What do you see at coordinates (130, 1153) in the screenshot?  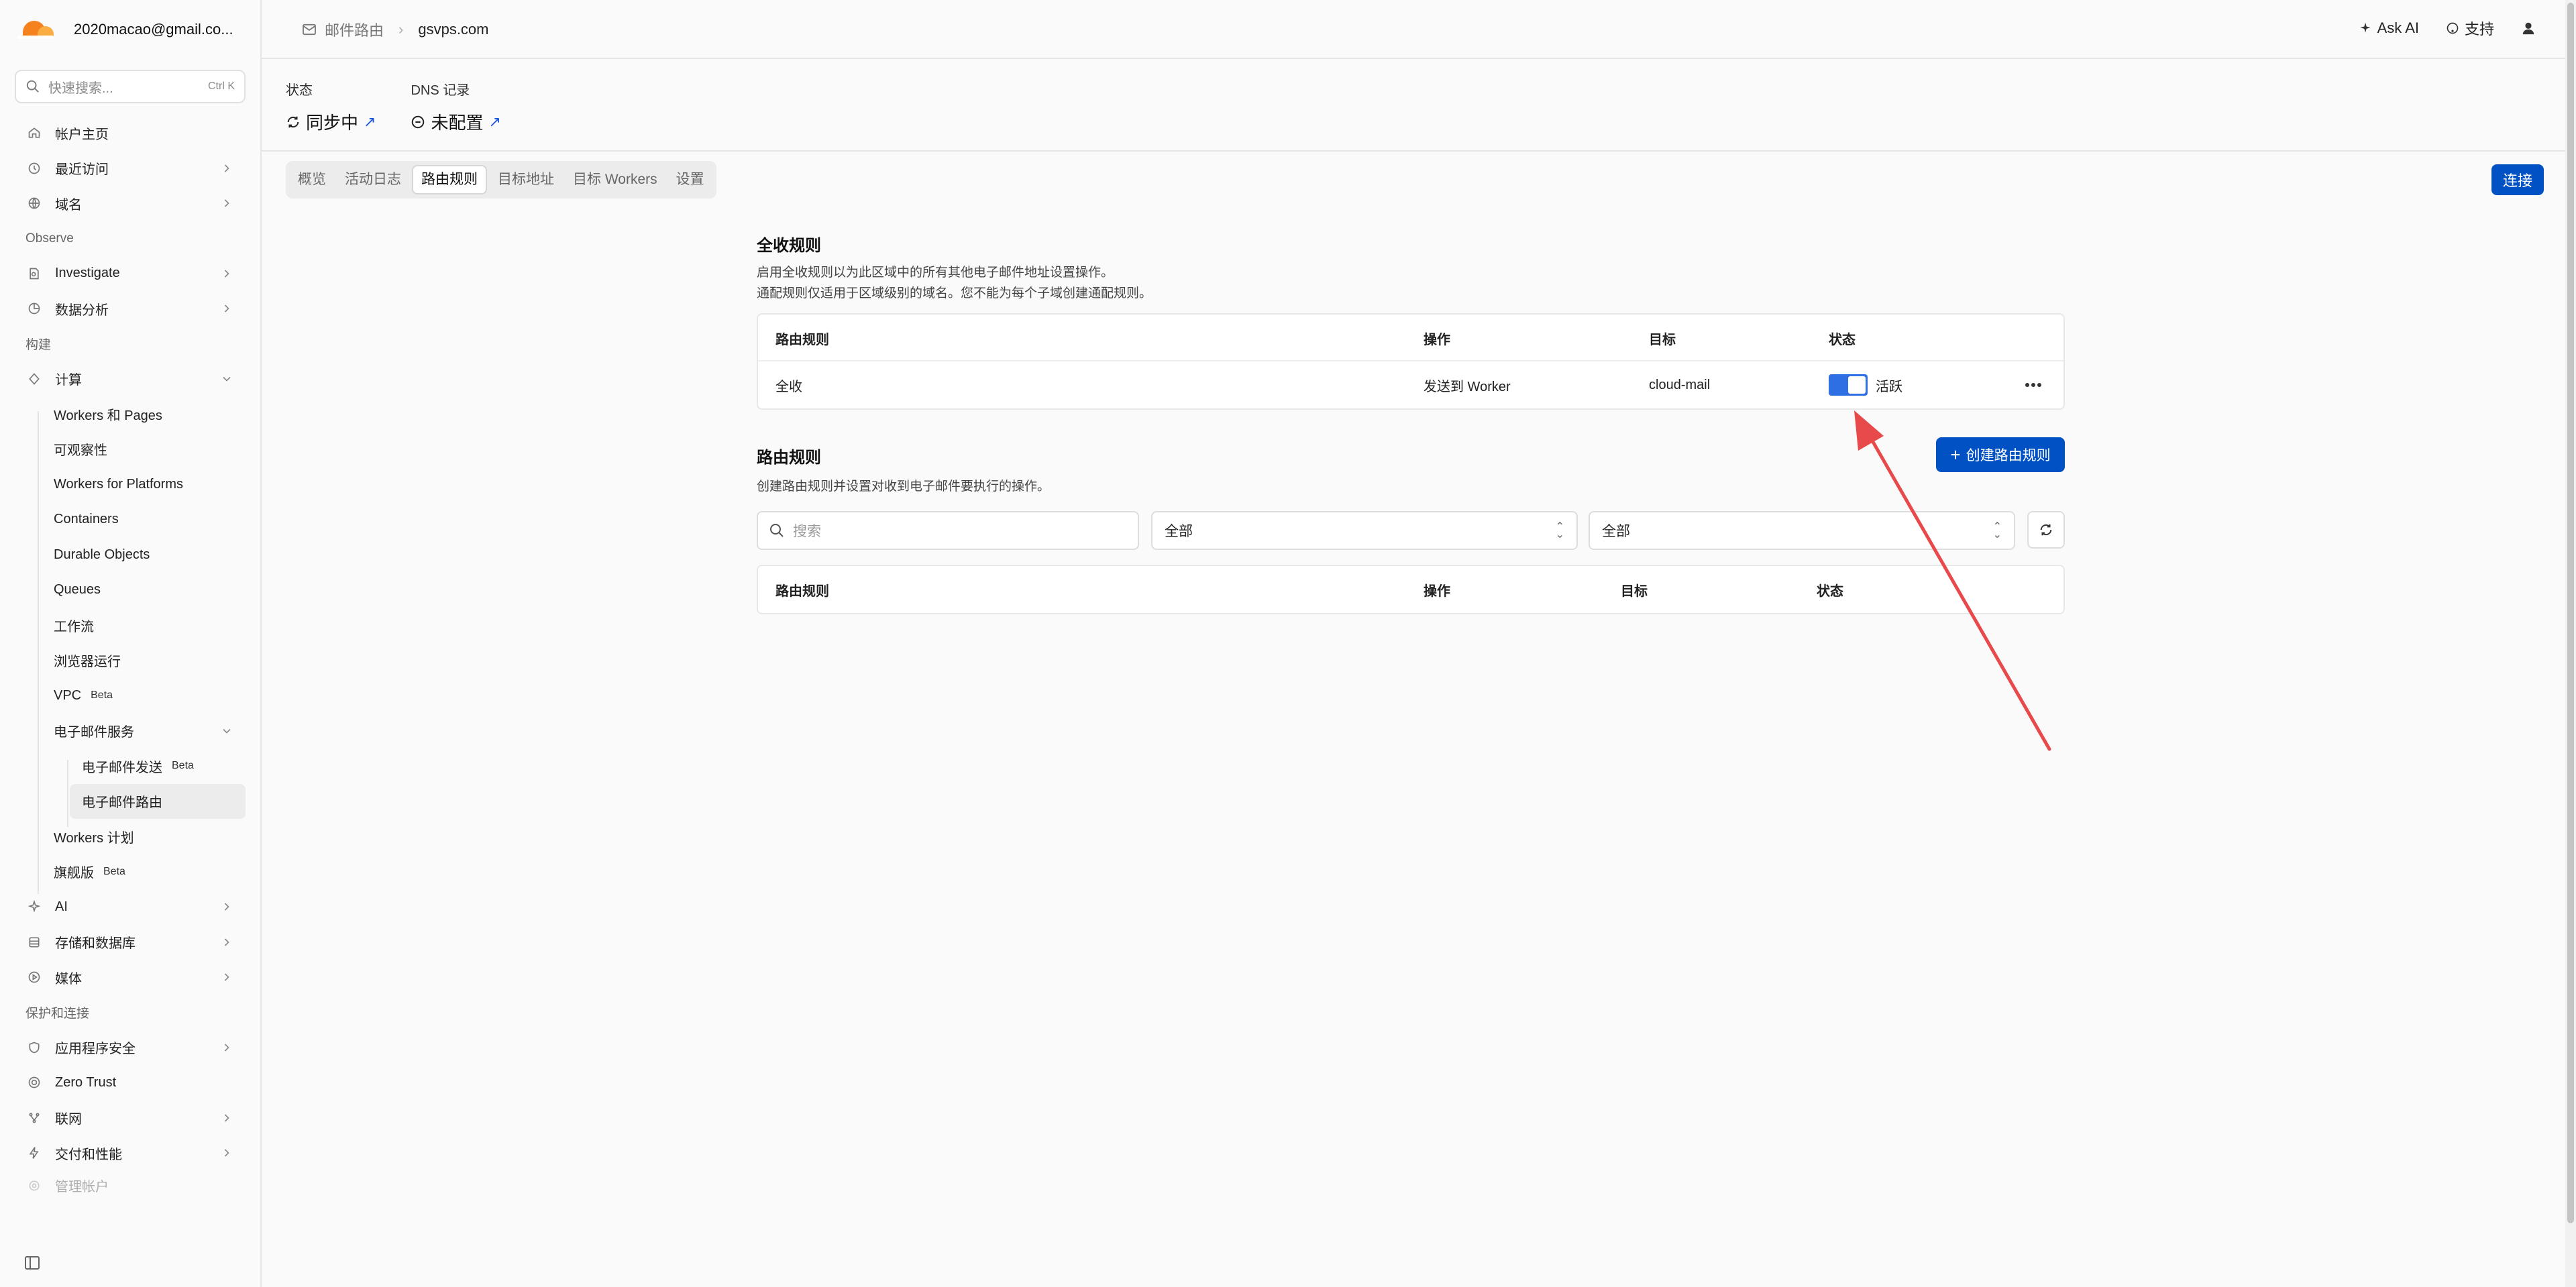 I see `sidebar-item-delivery: 交付和性能` at bounding box center [130, 1153].